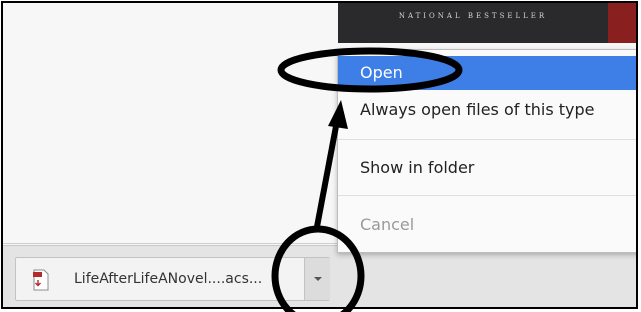 The height and width of the screenshot is (312, 641). I want to click on book-cover-banner: NATIONAL BESTSELLER, so click(473, 23).